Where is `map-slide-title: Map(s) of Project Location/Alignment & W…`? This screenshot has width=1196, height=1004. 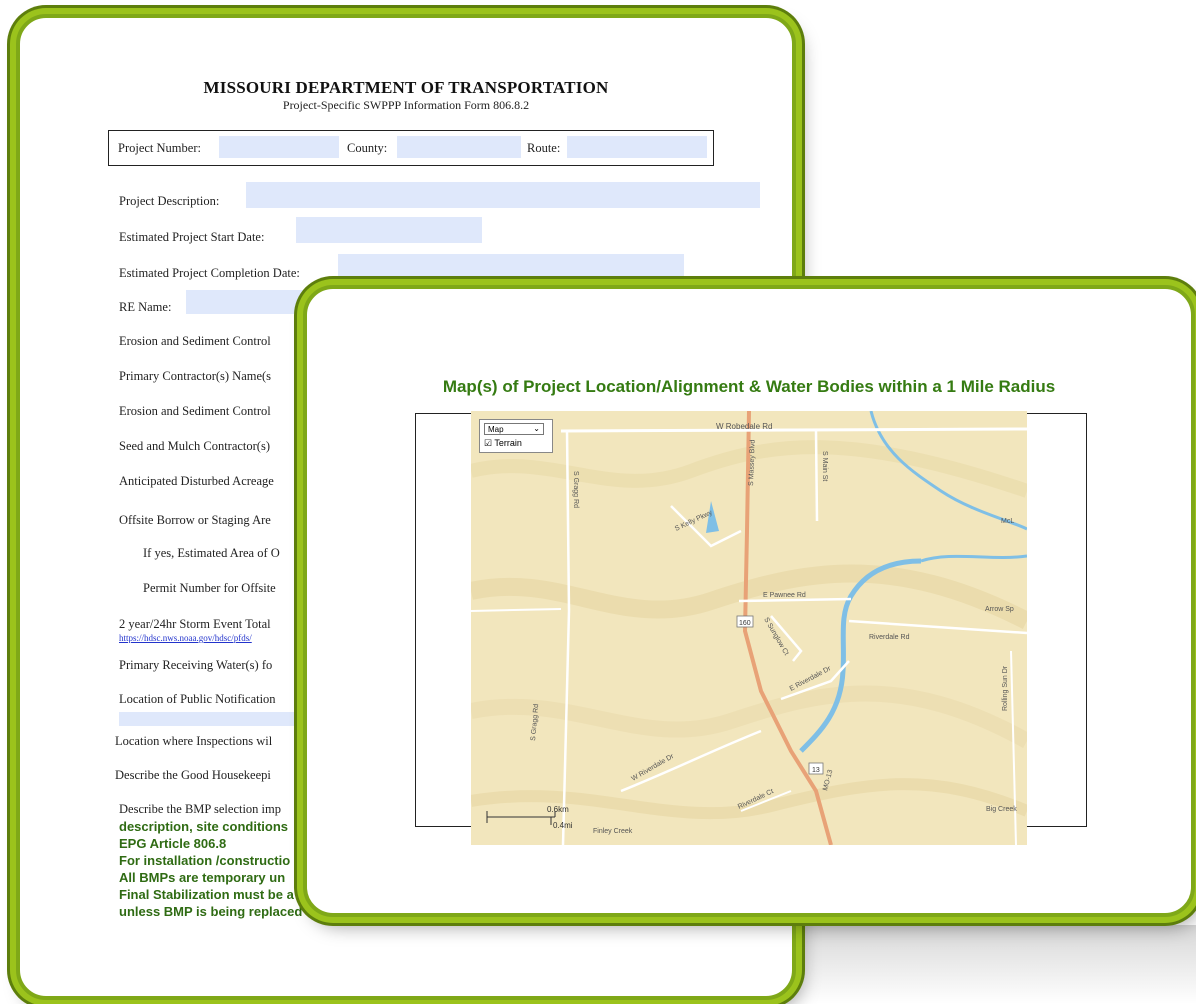 map-slide-title: Map(s) of Project Location/Alignment & W… is located at coordinates (749, 386).